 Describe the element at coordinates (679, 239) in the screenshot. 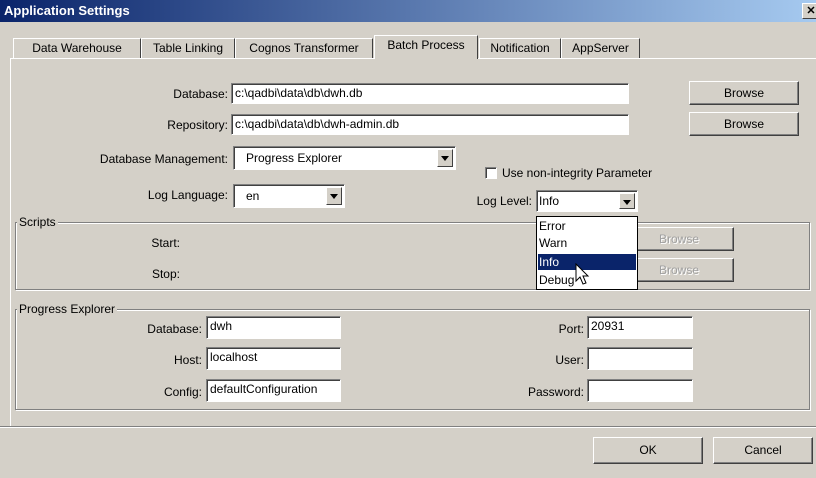

I see `start-script-browse-button: Browse` at that location.